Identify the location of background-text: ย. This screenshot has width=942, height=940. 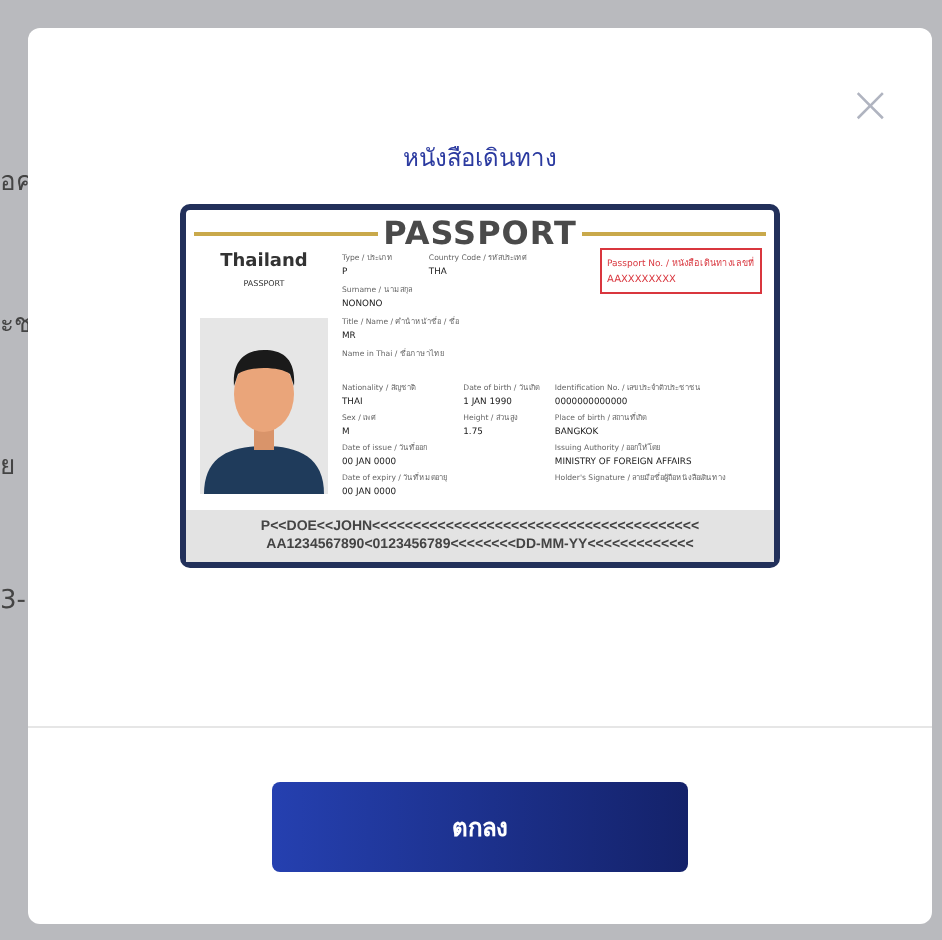
(9, 468).